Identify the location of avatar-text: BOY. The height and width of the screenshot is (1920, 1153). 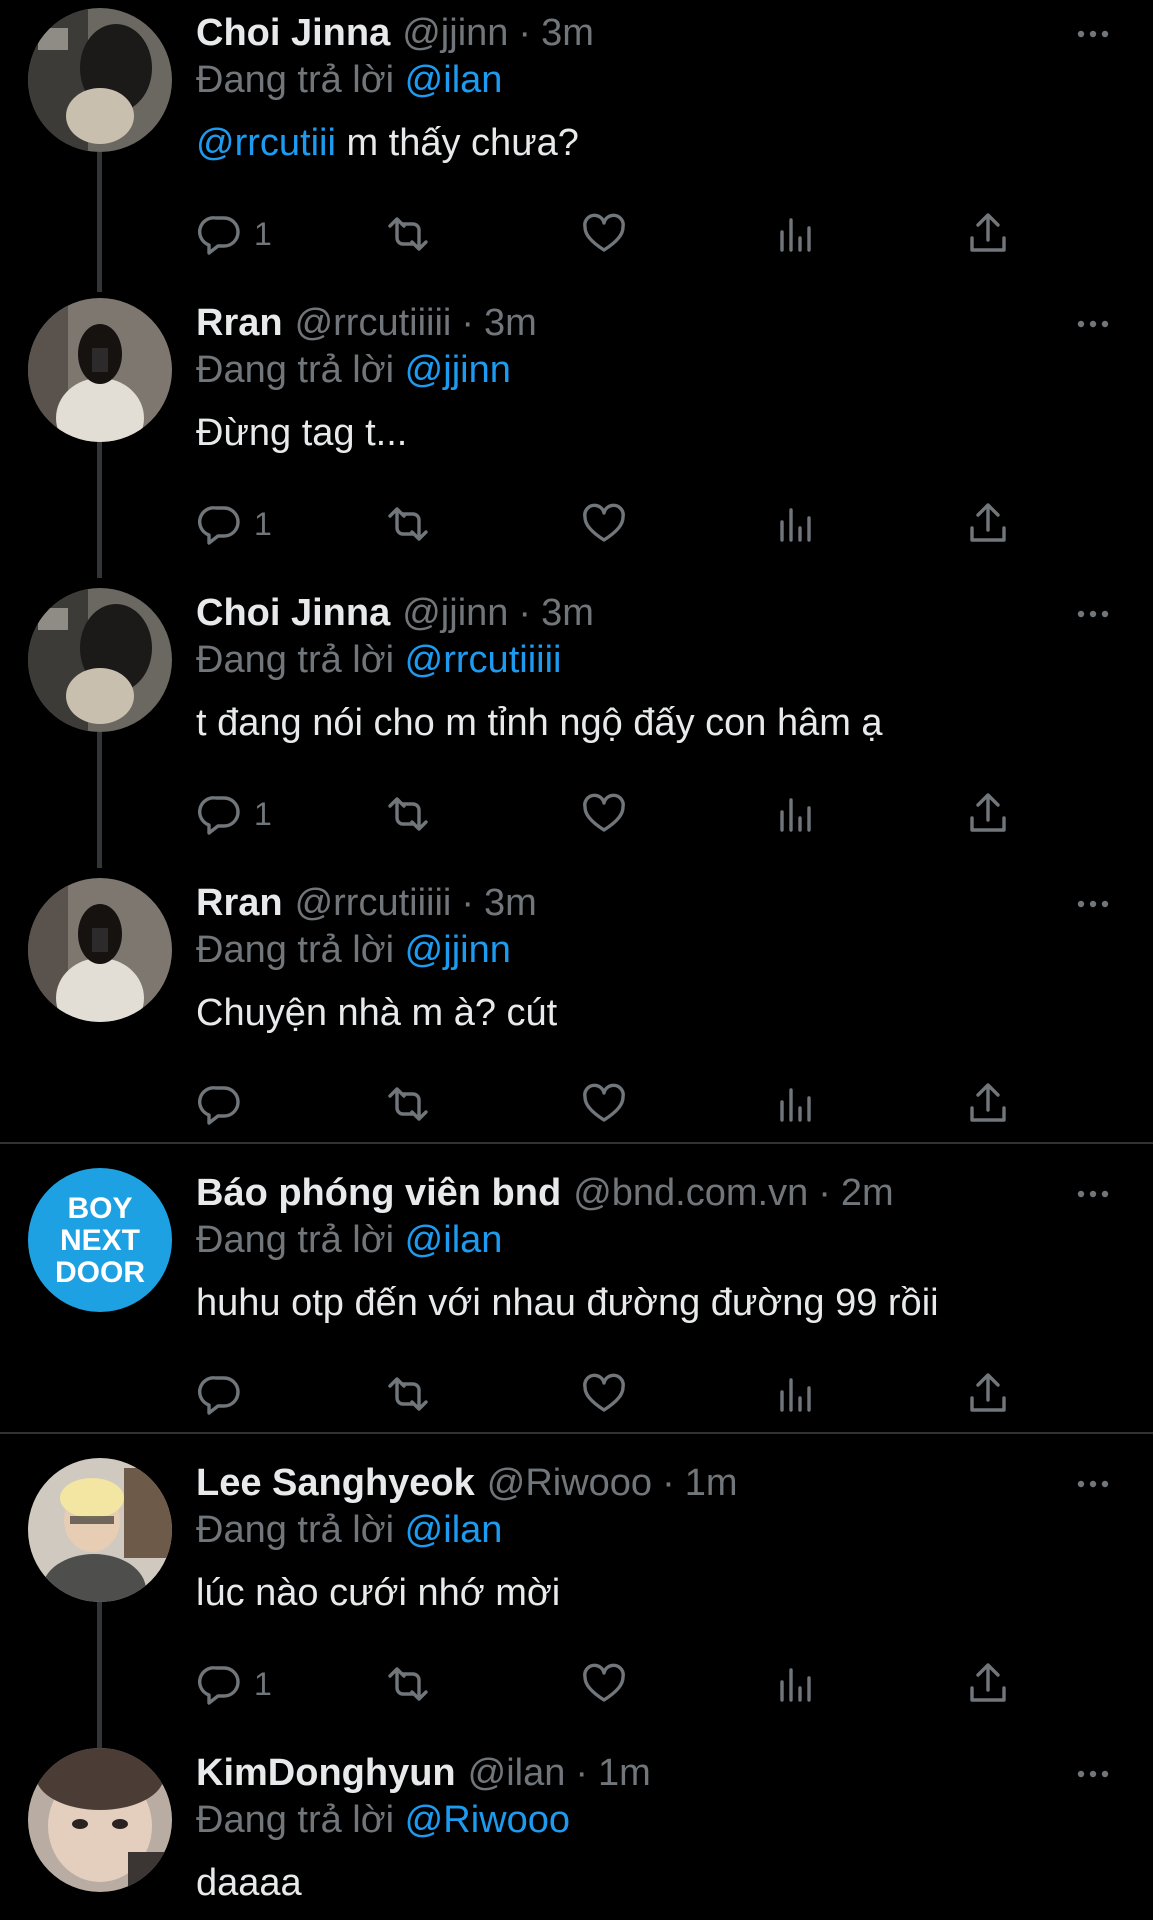
(99, 1208).